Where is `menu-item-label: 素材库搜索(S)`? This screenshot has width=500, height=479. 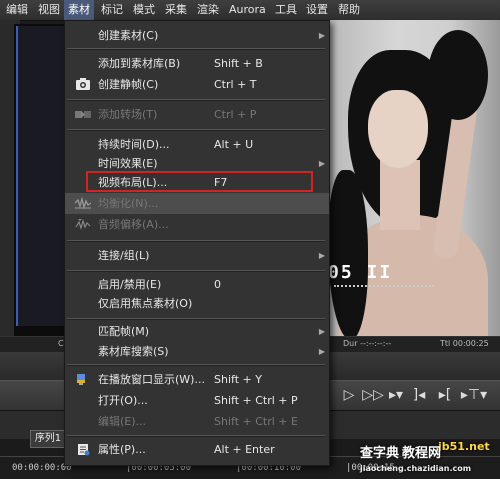
menu-item-label: 素材库搜索(S) is located at coordinates (133, 351).